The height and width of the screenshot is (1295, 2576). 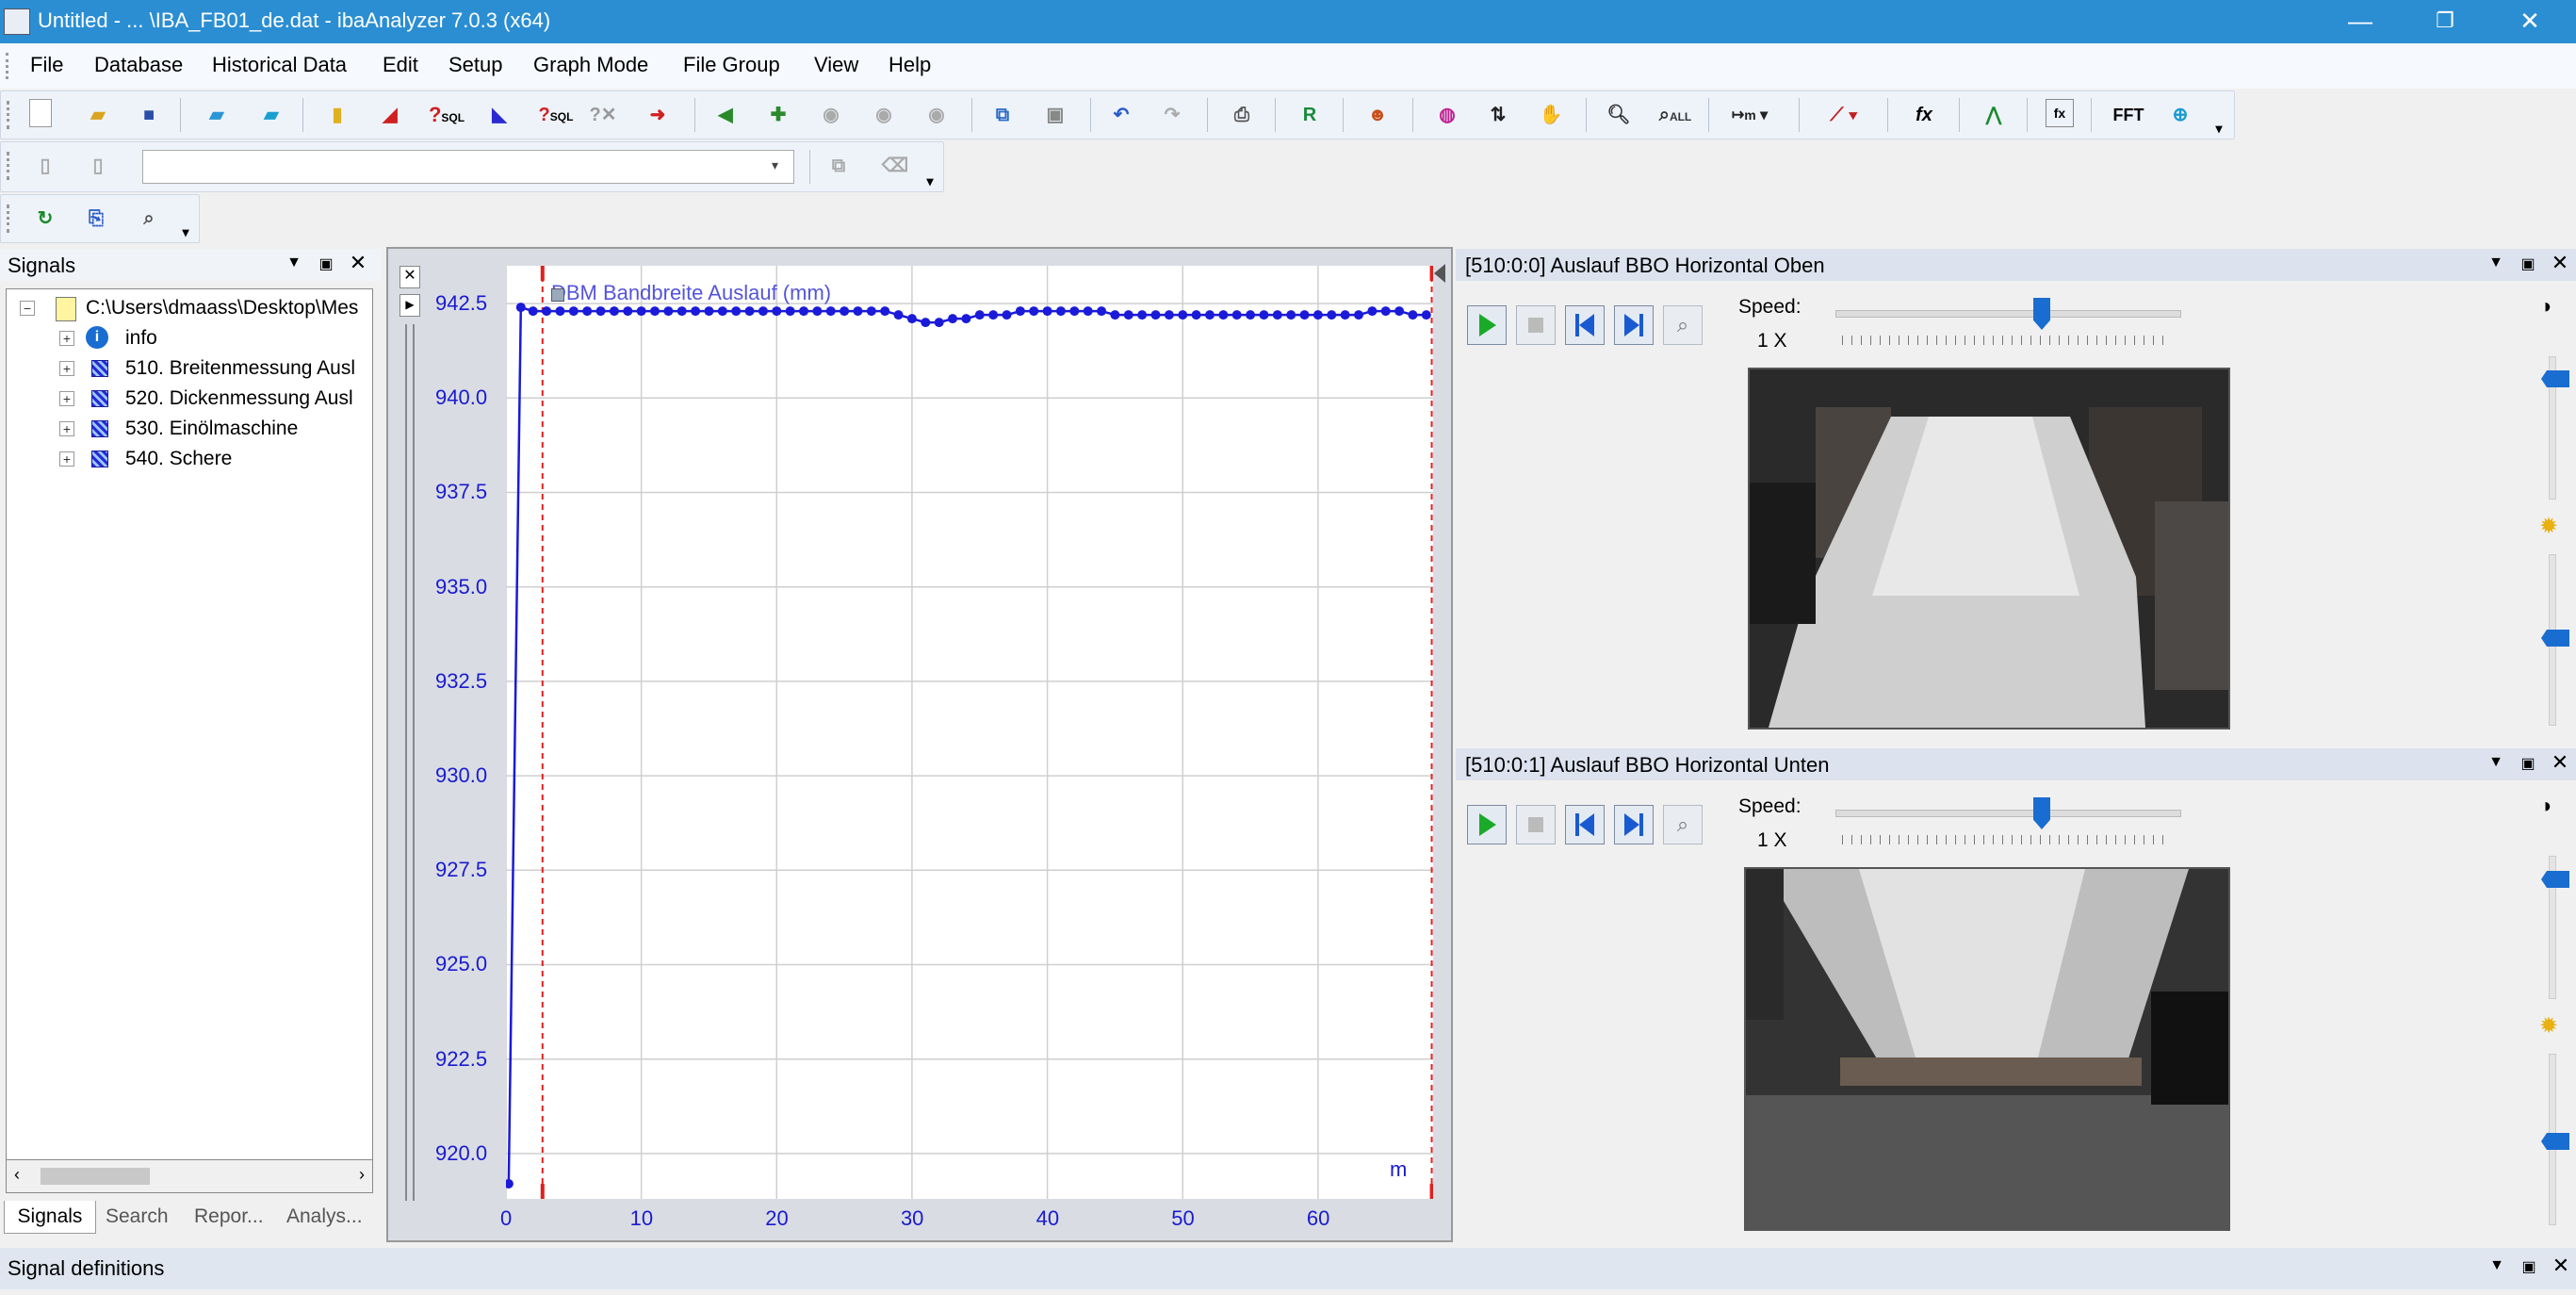 What do you see at coordinates (149, 115) in the screenshot?
I see `save-icon: ■` at bounding box center [149, 115].